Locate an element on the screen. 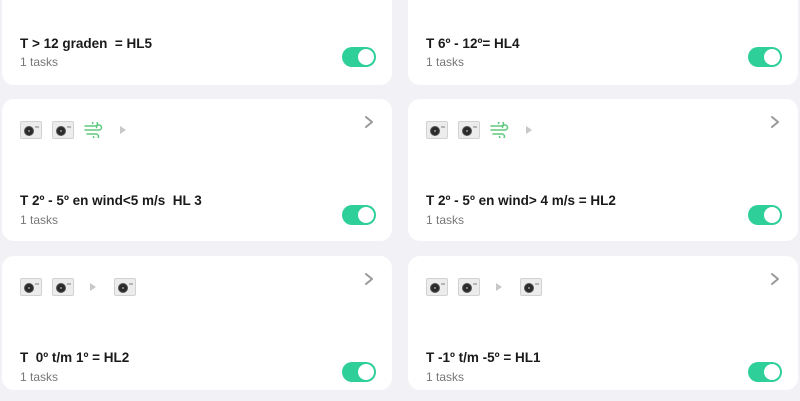  scene-title: T 2º - 5º en wind> 4 m/s = HL2 is located at coordinates (521, 200).